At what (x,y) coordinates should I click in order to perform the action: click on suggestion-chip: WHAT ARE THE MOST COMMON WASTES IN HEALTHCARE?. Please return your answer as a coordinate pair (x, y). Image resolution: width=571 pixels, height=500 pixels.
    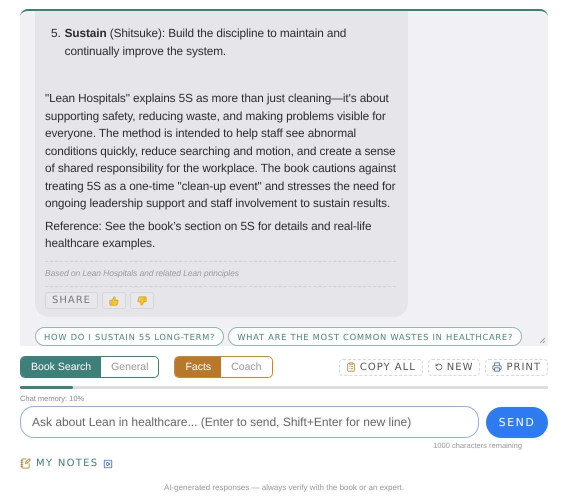
    Looking at the image, I should click on (375, 336).